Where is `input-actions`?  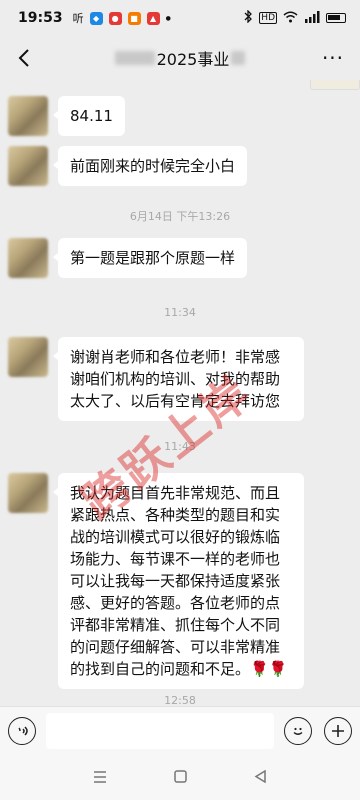 input-actions is located at coordinates (318, 730).